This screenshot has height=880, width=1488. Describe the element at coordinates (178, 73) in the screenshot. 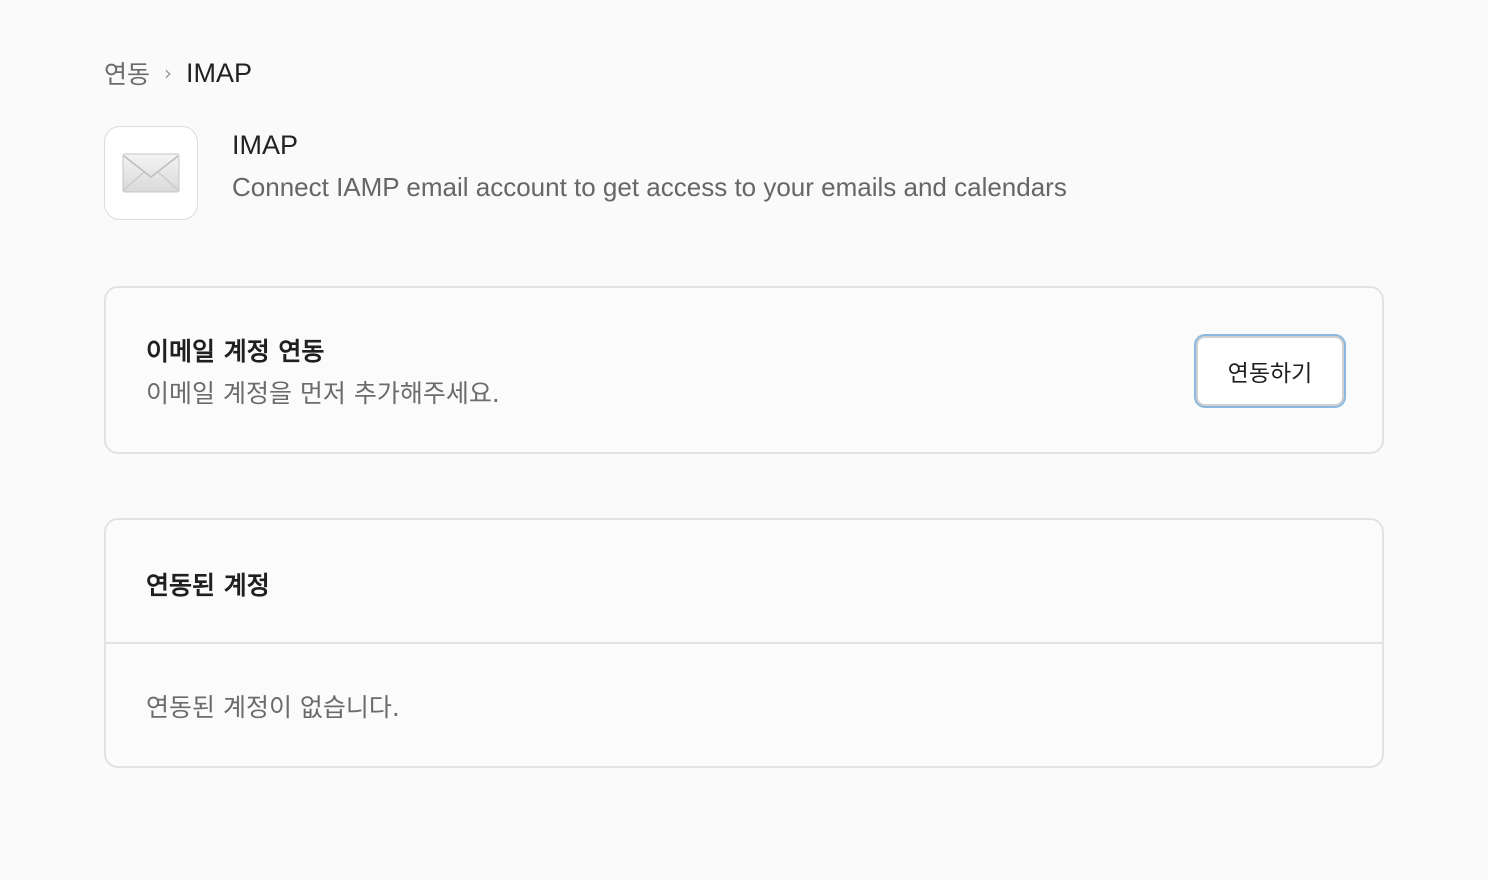

I see `breadcrumb: 연동 › IMAP` at that location.